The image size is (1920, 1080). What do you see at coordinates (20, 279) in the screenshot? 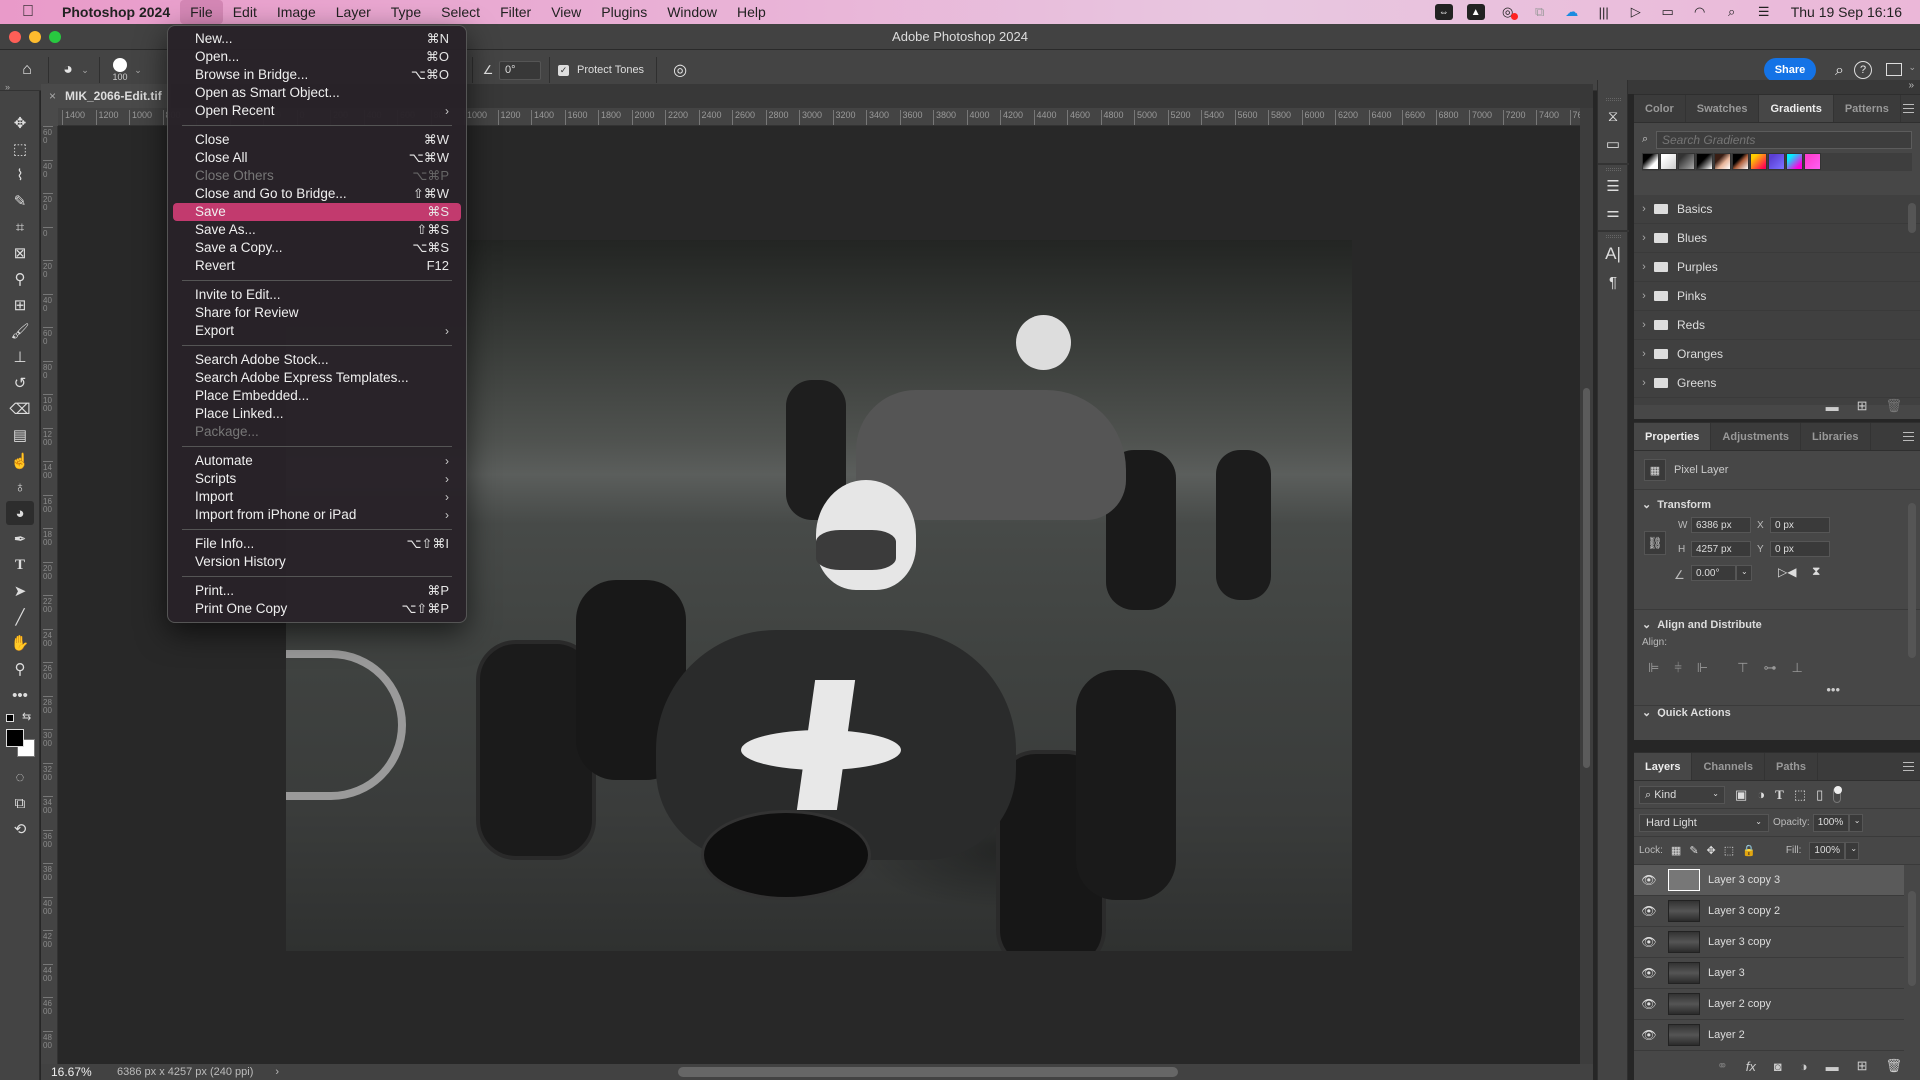
I see `eyedropper-tool-icon: ⚲` at bounding box center [20, 279].